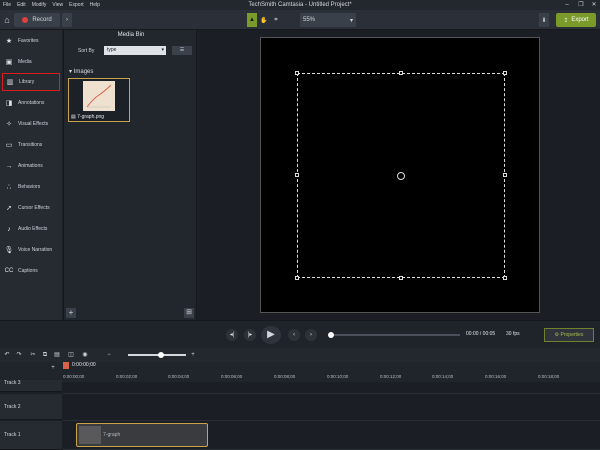 Image resolution: width=600 pixels, height=450 pixels. I want to click on redo-icon: ↷, so click(19, 355).